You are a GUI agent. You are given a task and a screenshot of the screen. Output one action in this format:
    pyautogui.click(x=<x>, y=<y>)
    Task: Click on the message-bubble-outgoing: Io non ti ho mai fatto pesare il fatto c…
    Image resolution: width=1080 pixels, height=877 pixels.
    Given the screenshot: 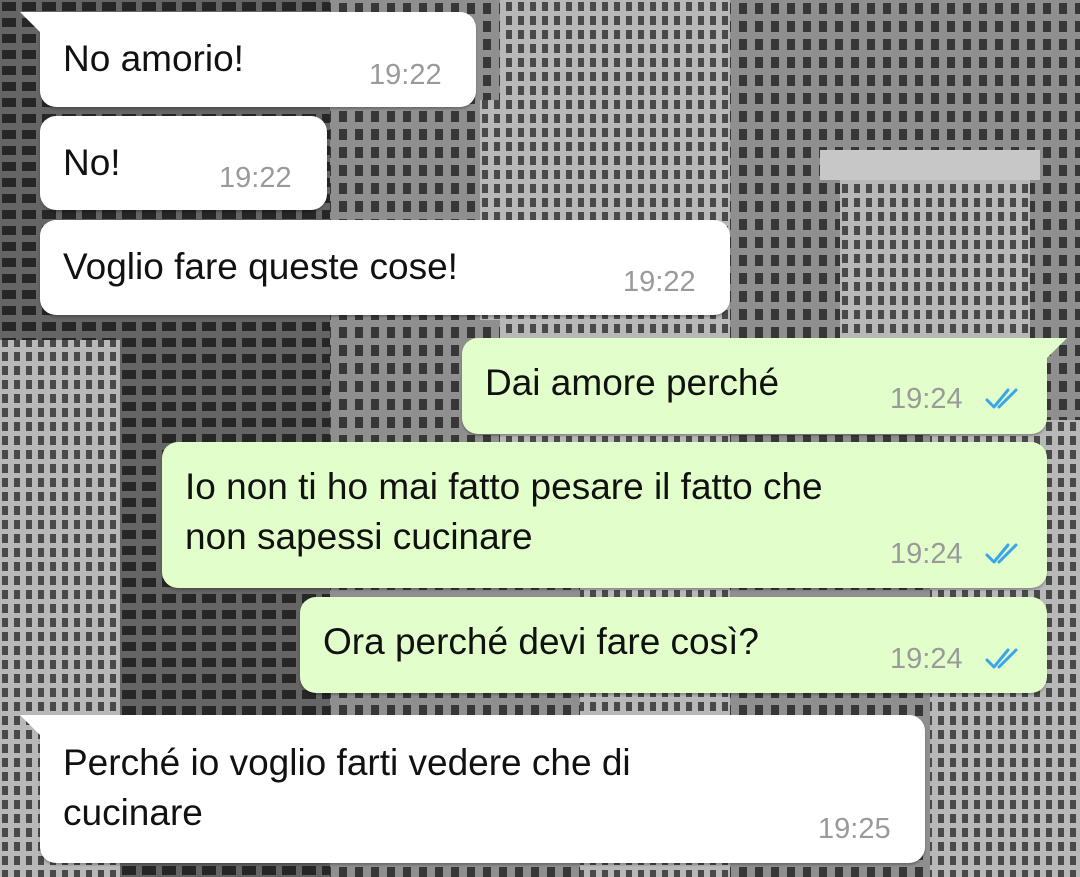 What is the action you would take?
    pyautogui.click(x=604, y=515)
    